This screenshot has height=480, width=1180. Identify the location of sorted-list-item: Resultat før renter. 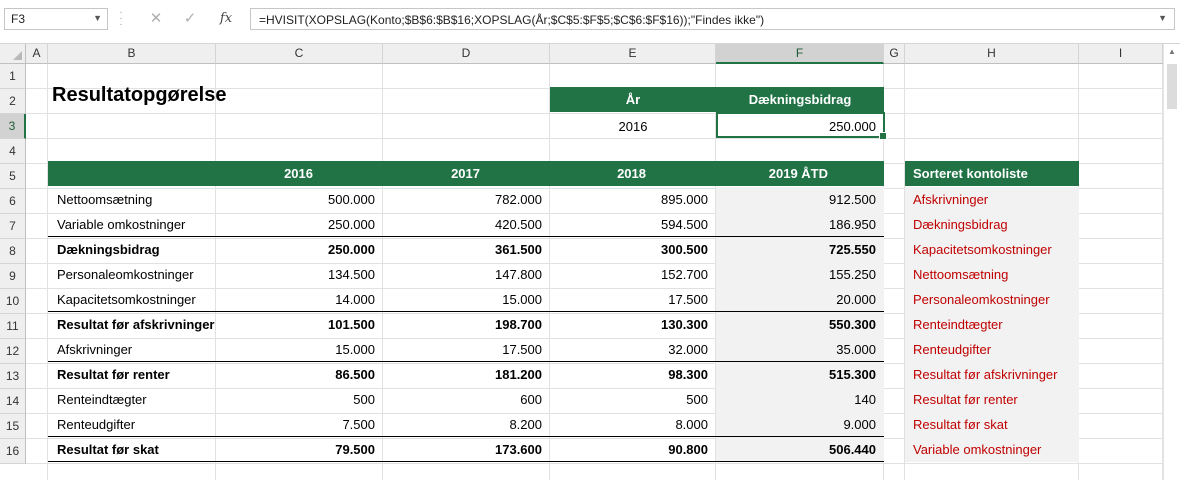
(992, 399).